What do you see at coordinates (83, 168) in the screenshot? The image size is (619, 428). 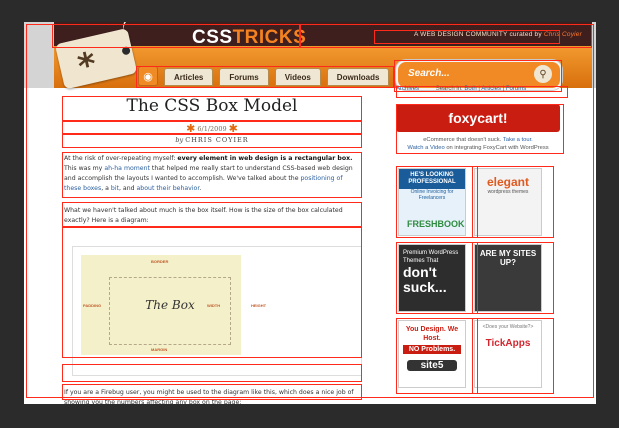 I see `p1-c: This was my` at bounding box center [83, 168].